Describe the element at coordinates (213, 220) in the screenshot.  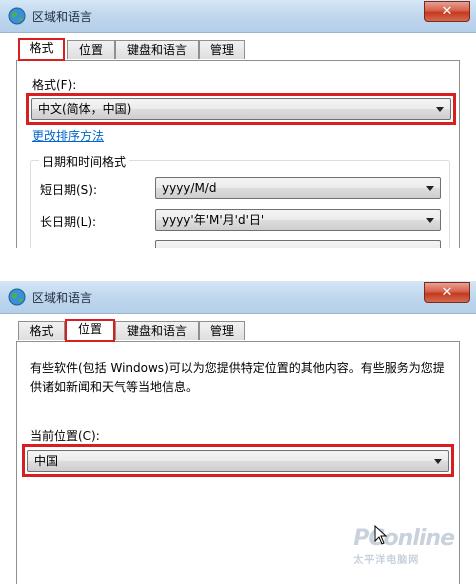
I see `long-date-value: yyyy'年'M'月'd'日'` at that location.